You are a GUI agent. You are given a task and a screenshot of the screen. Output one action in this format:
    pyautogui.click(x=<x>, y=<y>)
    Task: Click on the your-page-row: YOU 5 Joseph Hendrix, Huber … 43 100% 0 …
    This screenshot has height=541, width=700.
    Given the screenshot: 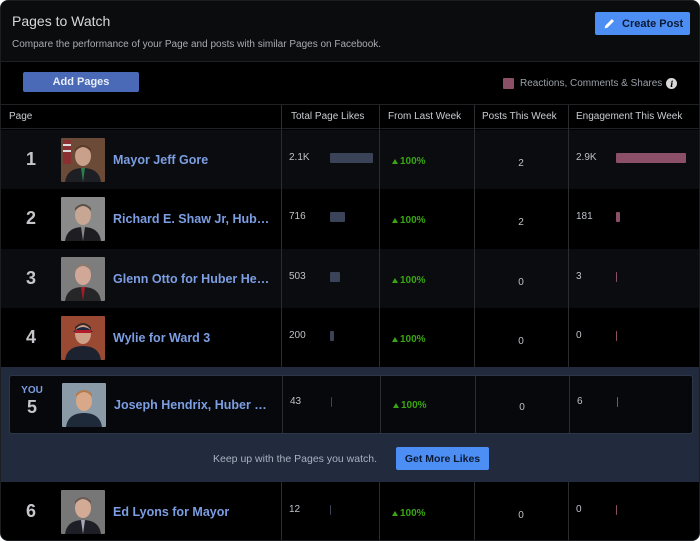 What is the action you would take?
    pyautogui.click(x=351, y=404)
    